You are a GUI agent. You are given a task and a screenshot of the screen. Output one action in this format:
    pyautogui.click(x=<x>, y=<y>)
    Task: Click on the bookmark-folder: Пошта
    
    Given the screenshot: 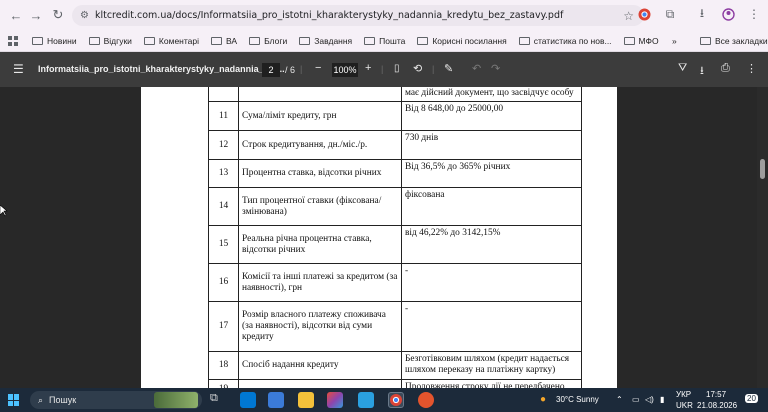 What is the action you would take?
    pyautogui.click(x=384, y=41)
    